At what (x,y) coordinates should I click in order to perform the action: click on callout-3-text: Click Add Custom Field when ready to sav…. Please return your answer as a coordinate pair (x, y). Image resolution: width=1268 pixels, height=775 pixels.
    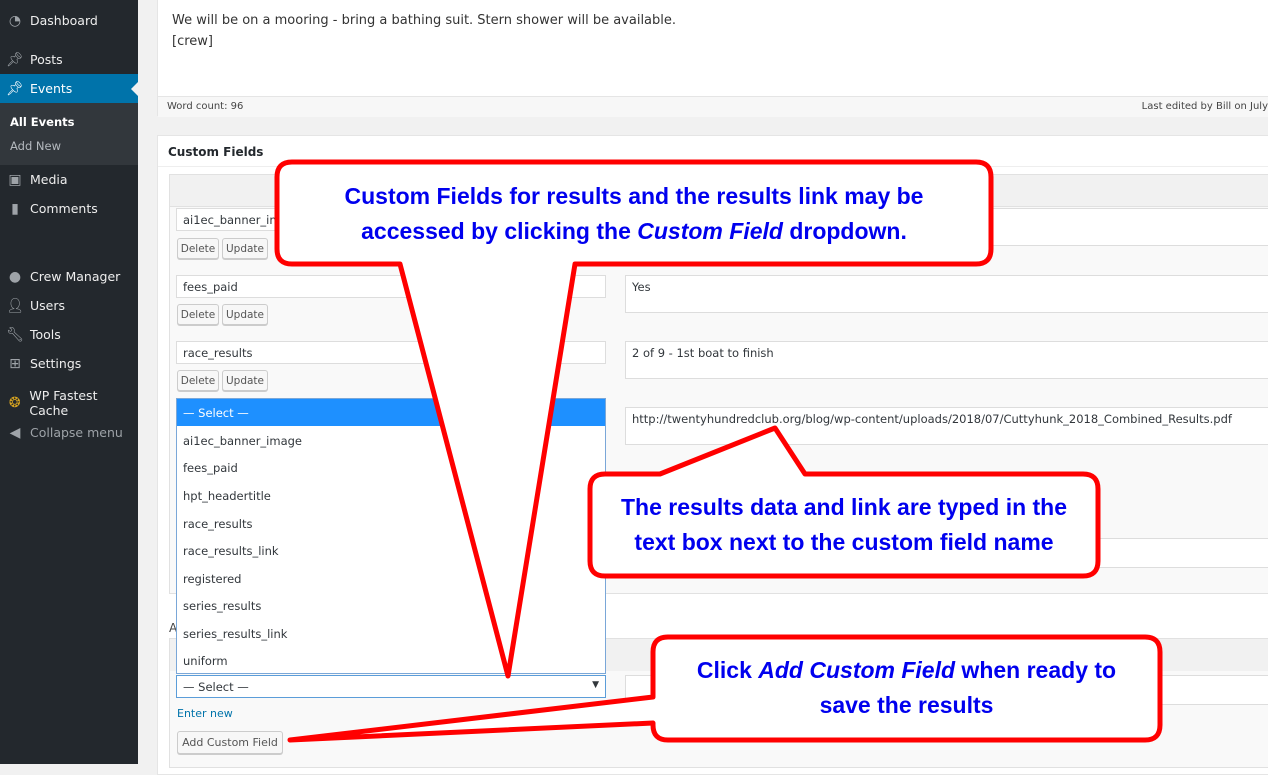
    Looking at the image, I should click on (906, 687).